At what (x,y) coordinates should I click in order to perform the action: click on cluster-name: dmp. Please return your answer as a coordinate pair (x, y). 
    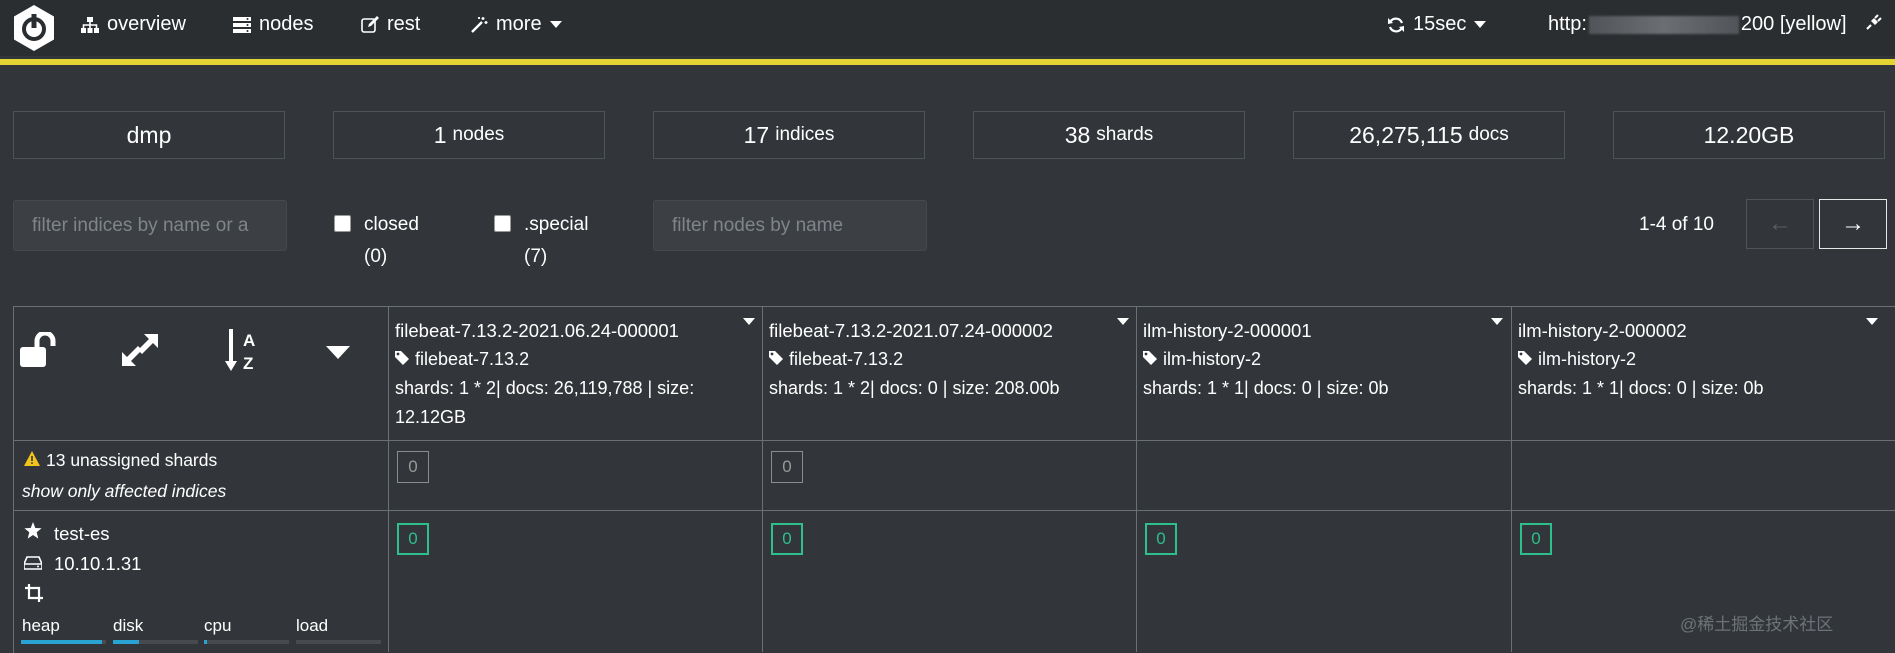
    Looking at the image, I should click on (149, 134).